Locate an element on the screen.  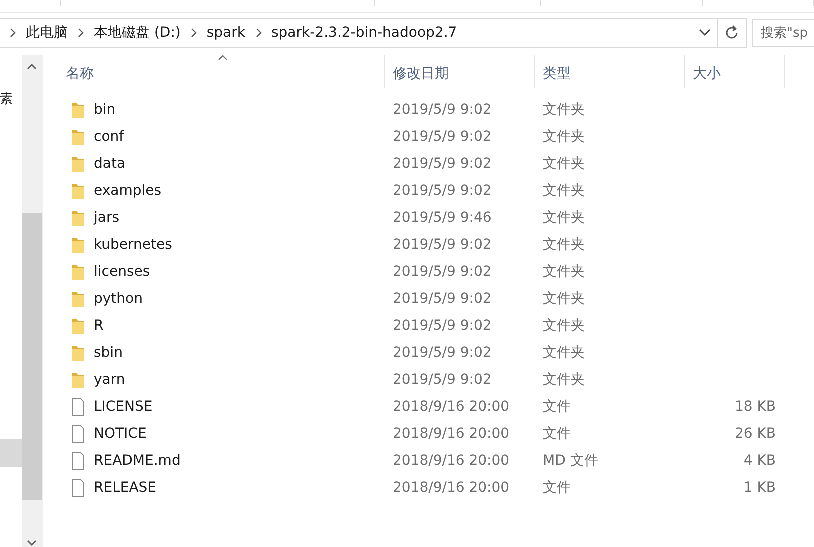
file-name: jars is located at coordinates (107, 218).